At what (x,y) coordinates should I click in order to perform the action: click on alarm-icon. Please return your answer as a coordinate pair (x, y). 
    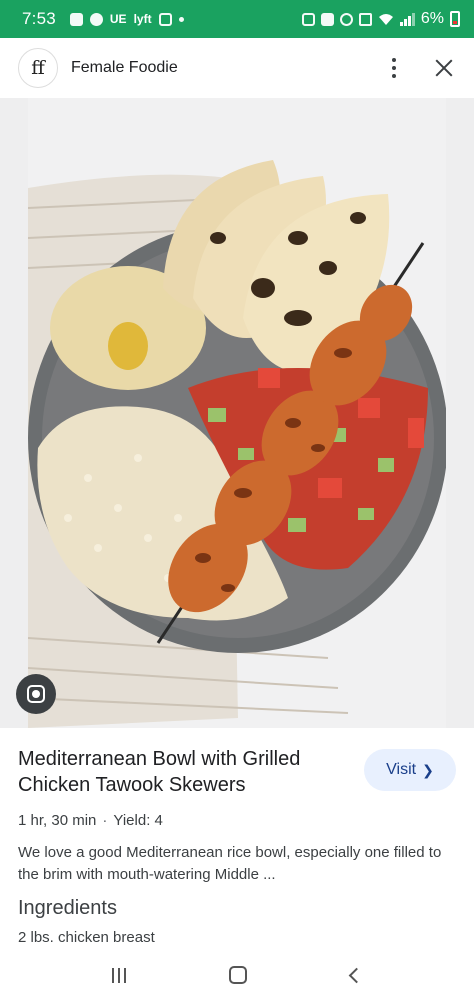
    Looking at the image, I should click on (346, 19).